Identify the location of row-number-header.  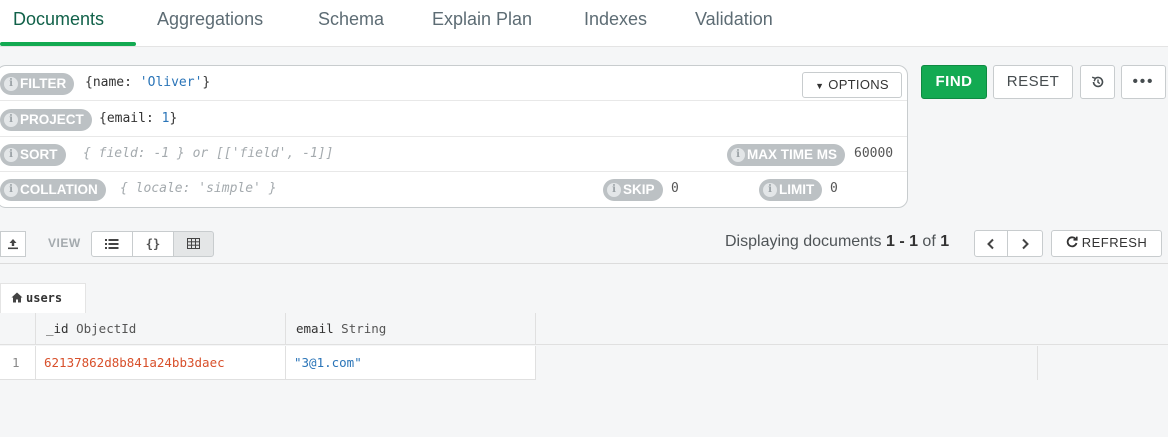
(18, 329).